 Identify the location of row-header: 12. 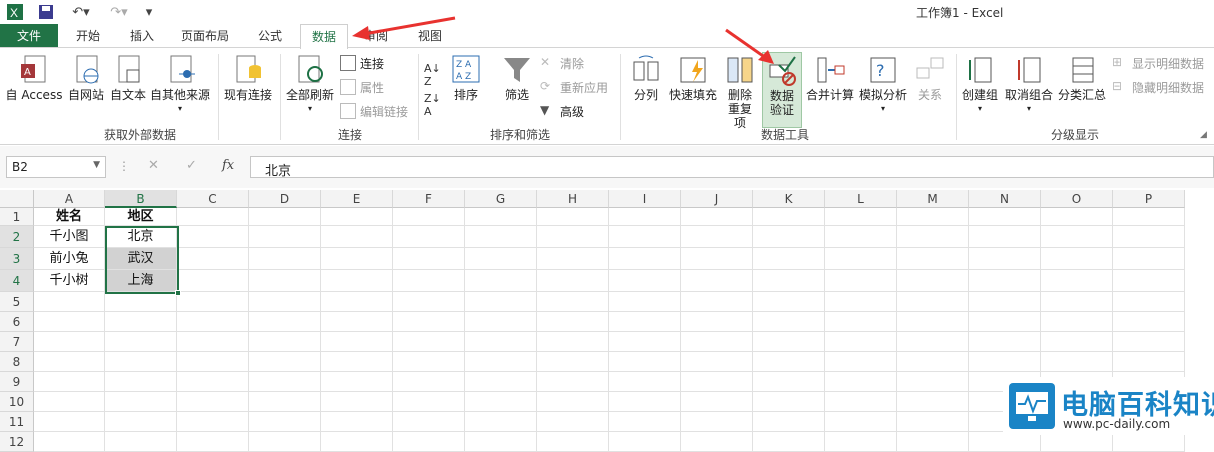
(17, 442).